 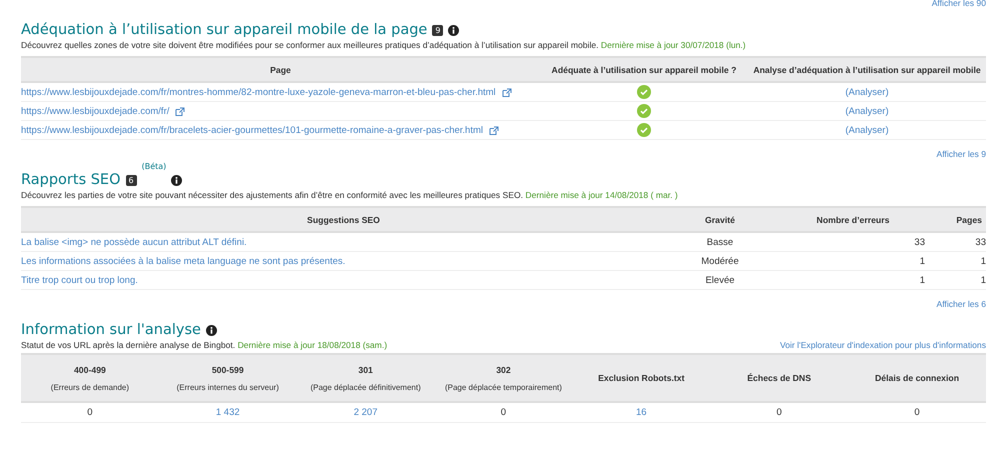 What do you see at coordinates (224, 30) in the screenshot?
I see `section-title: Adéquation à l’utilisation sur appareil mobile de la page` at bounding box center [224, 30].